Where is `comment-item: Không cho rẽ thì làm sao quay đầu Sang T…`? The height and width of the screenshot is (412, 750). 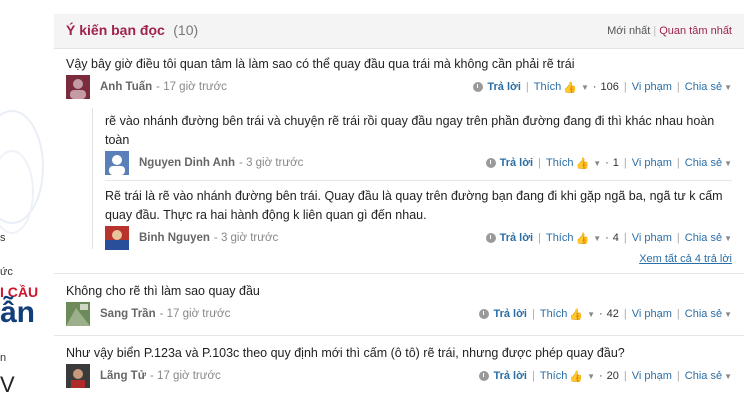
comment-item: Không cho rẽ thì làm sao quay đầu Sang T… is located at coordinates (399, 300).